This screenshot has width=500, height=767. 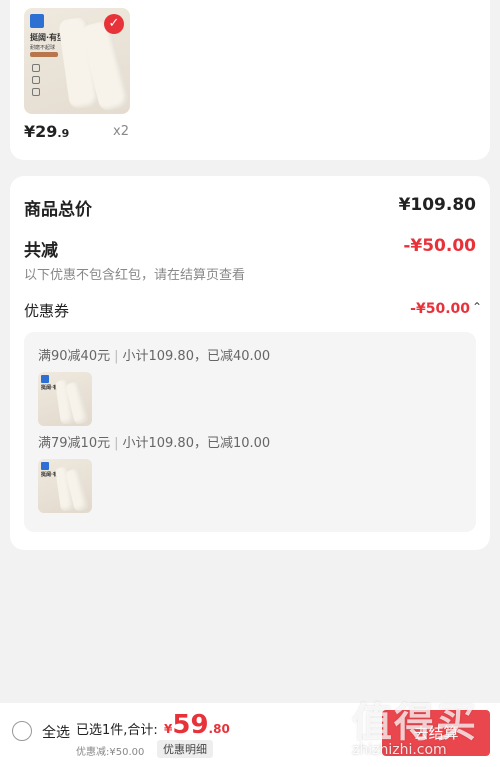 What do you see at coordinates (399, 750) in the screenshot?
I see `watermark-url: zhizhizhi.com` at bounding box center [399, 750].